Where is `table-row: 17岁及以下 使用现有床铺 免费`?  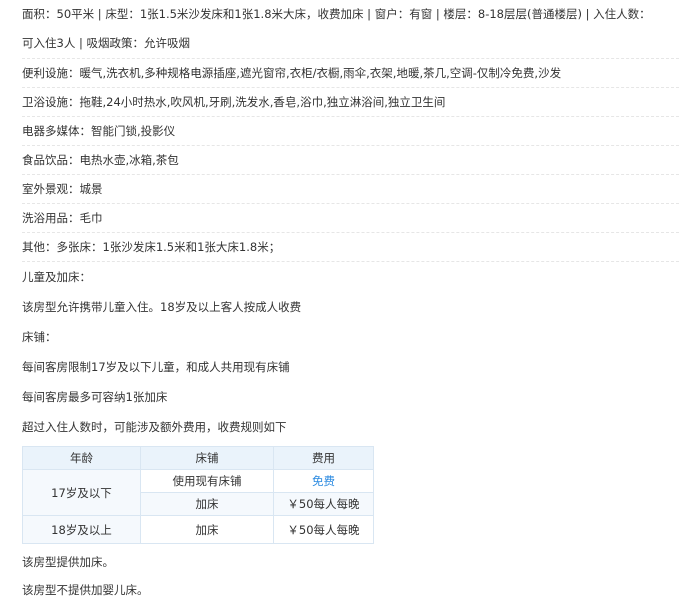 table-row: 17岁及以下 使用现有床铺 免费 is located at coordinates (198, 492).